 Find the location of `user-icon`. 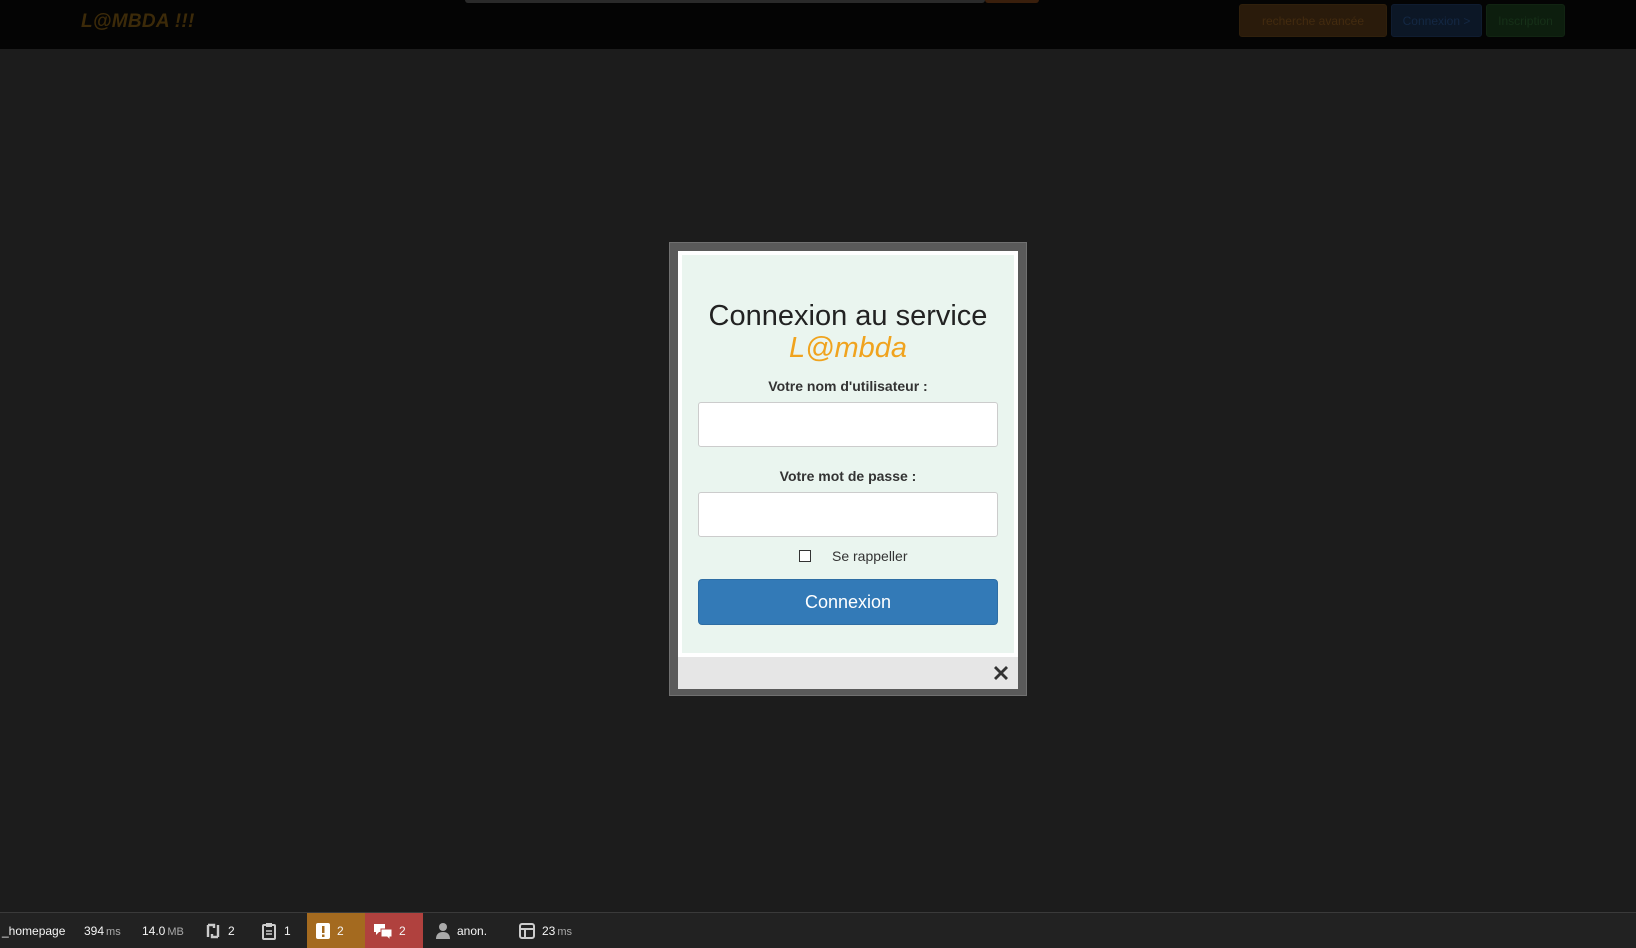

user-icon is located at coordinates (443, 930).